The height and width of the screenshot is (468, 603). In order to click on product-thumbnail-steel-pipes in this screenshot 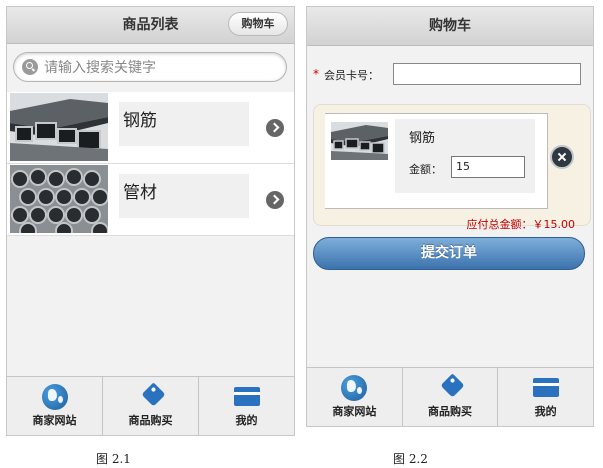, I will do `click(59, 199)`.